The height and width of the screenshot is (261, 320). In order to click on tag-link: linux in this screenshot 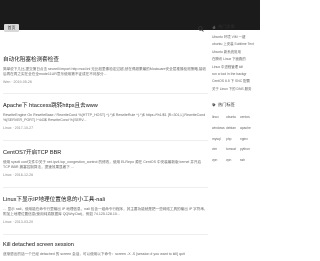, I will do `click(219, 117)`.